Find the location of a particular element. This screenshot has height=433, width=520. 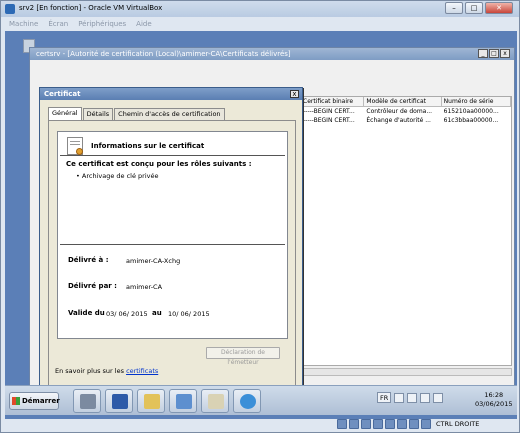

capture-status-icon is located at coordinates (414, 424).